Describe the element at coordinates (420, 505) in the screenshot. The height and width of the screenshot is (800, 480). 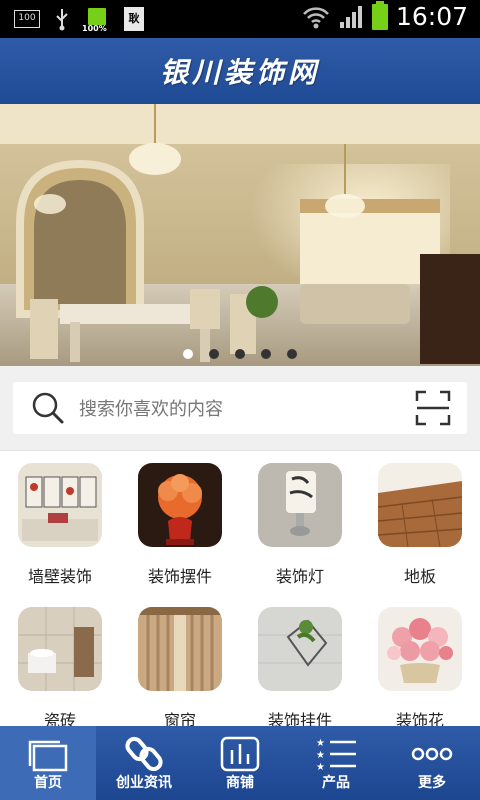
I see `floor-image` at that location.